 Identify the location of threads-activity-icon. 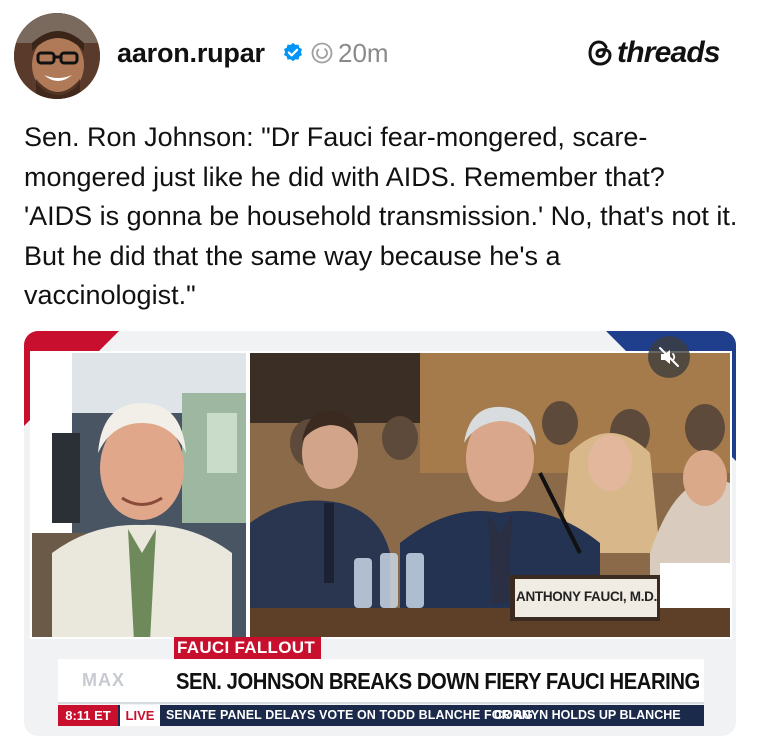
(322, 53).